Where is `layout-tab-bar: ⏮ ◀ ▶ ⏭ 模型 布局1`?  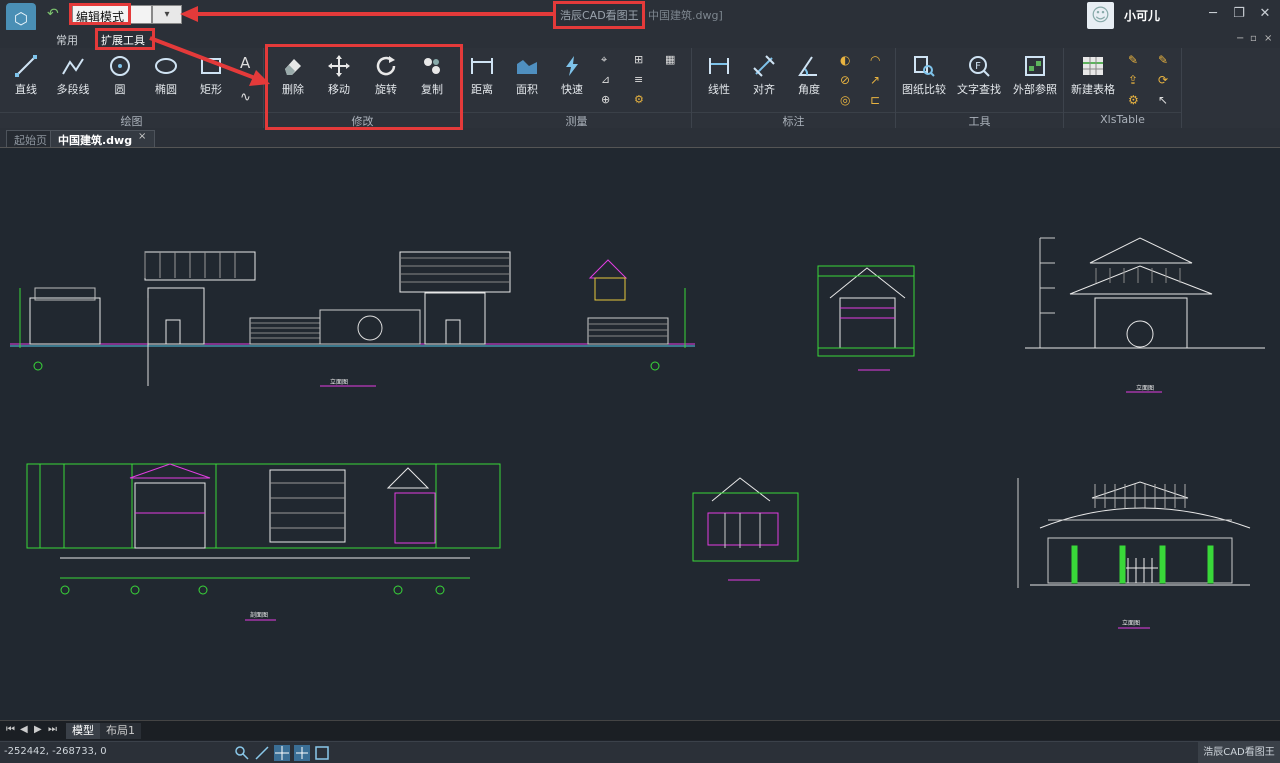
layout-tab-bar: ⏮ ◀ ▶ ⏭ 模型 布局1 is located at coordinates (640, 730).